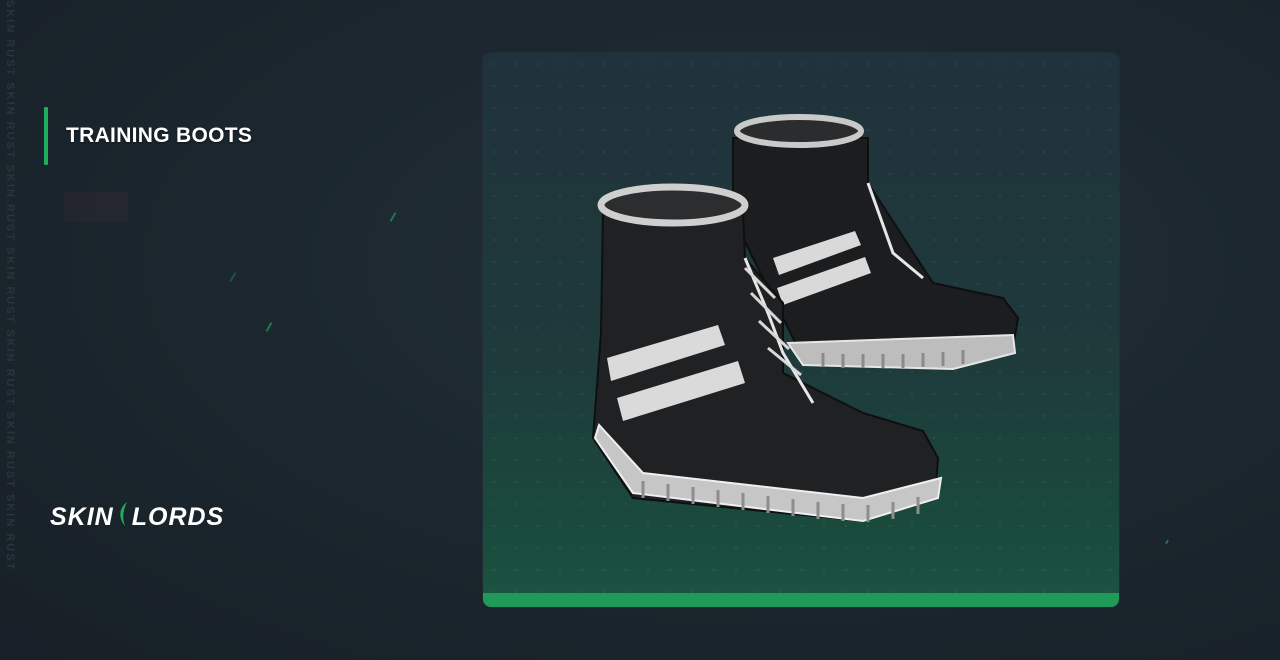  I want to click on card-bottom-bar, so click(801, 600).